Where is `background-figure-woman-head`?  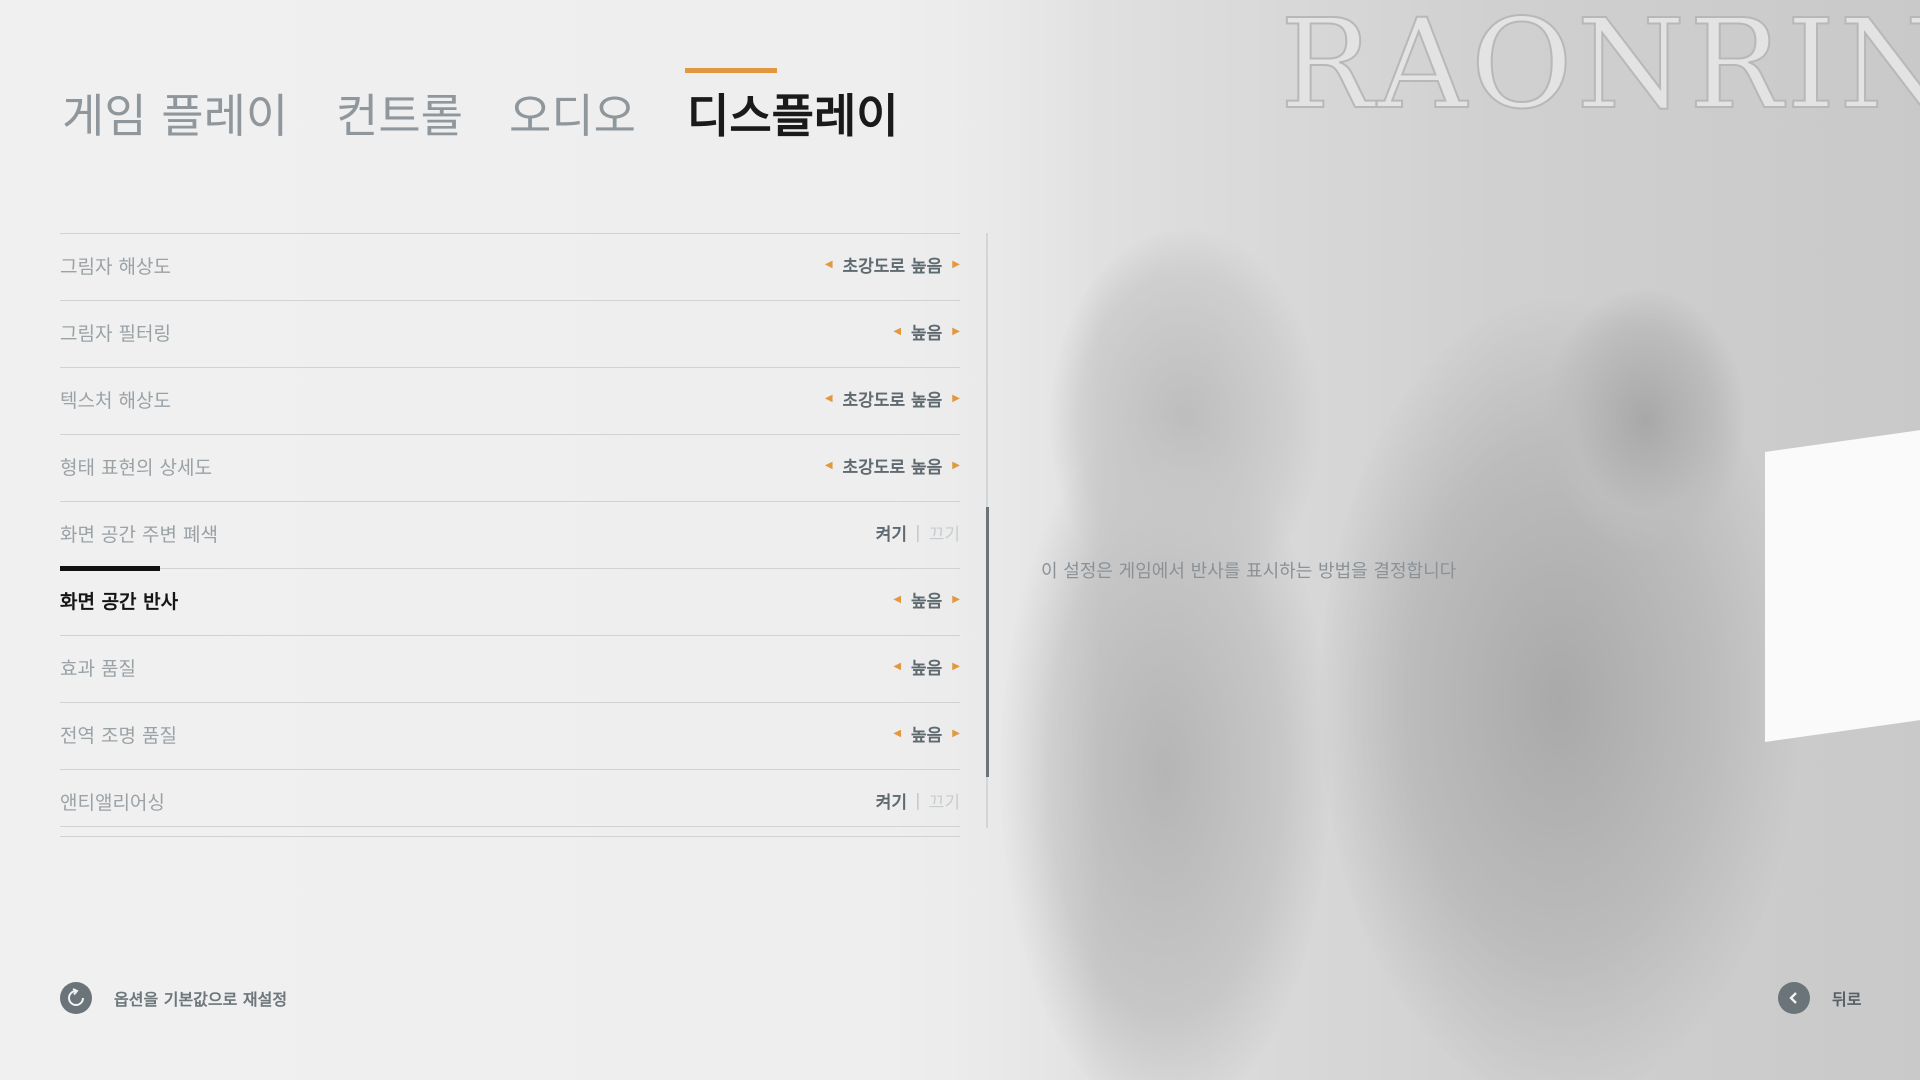
background-figure-woman-head is located at coordinates (1645, 420).